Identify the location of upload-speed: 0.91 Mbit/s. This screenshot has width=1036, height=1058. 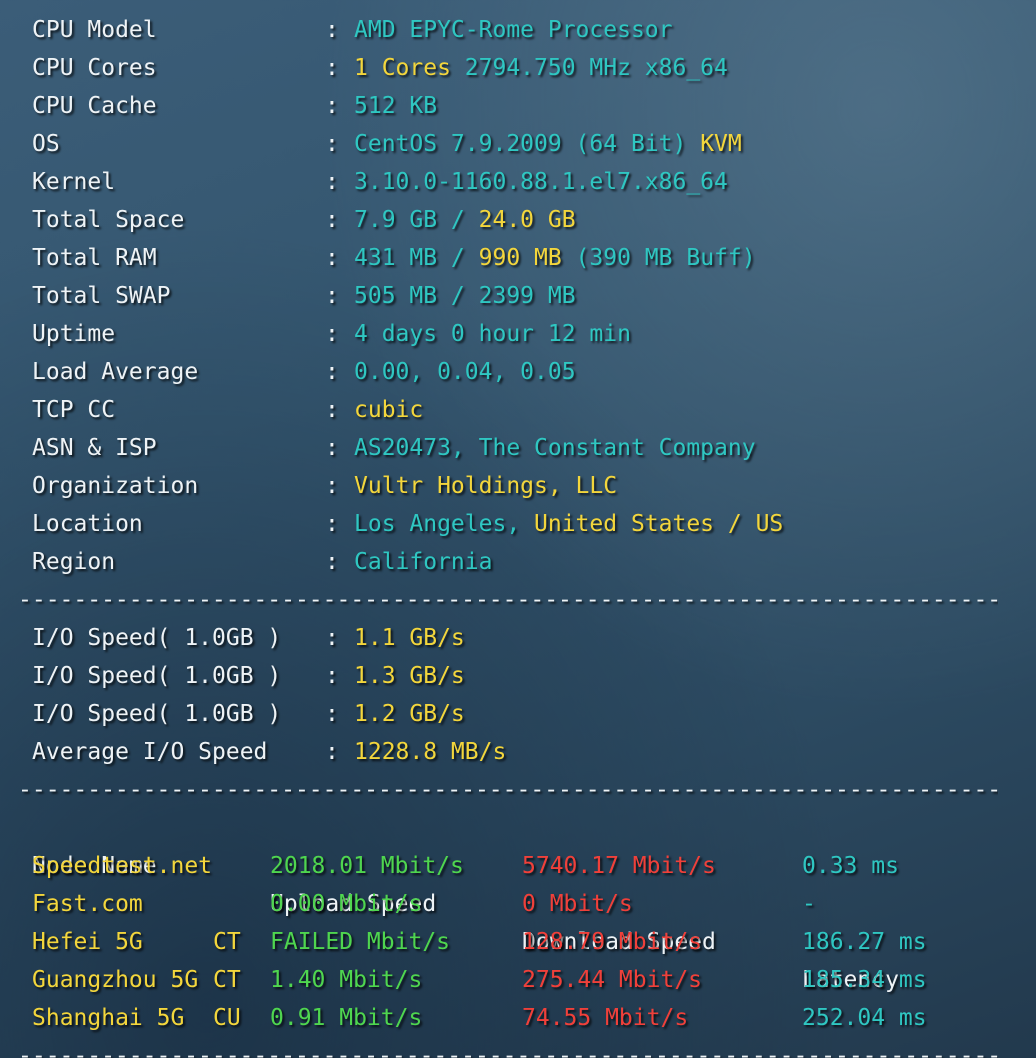
(346, 1018).